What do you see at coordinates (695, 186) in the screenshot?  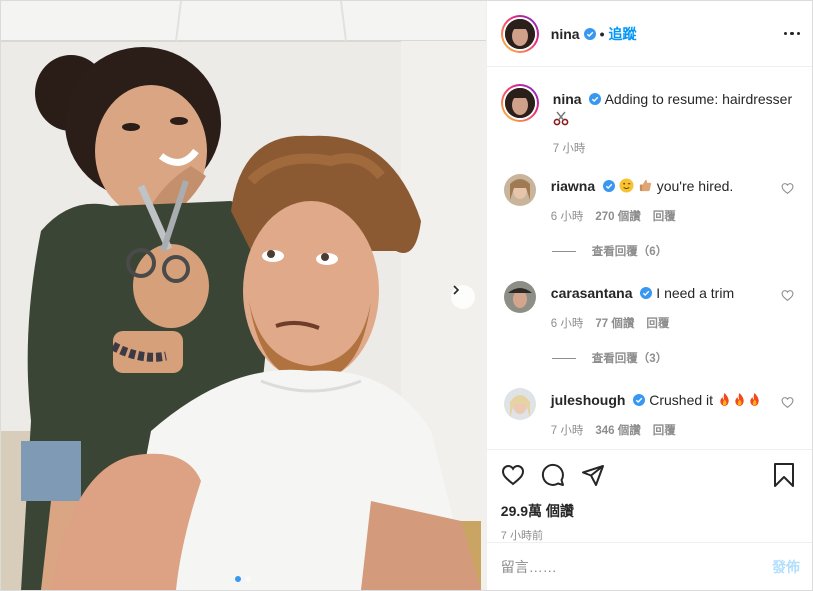 I see `comment-text: you're hired.` at bounding box center [695, 186].